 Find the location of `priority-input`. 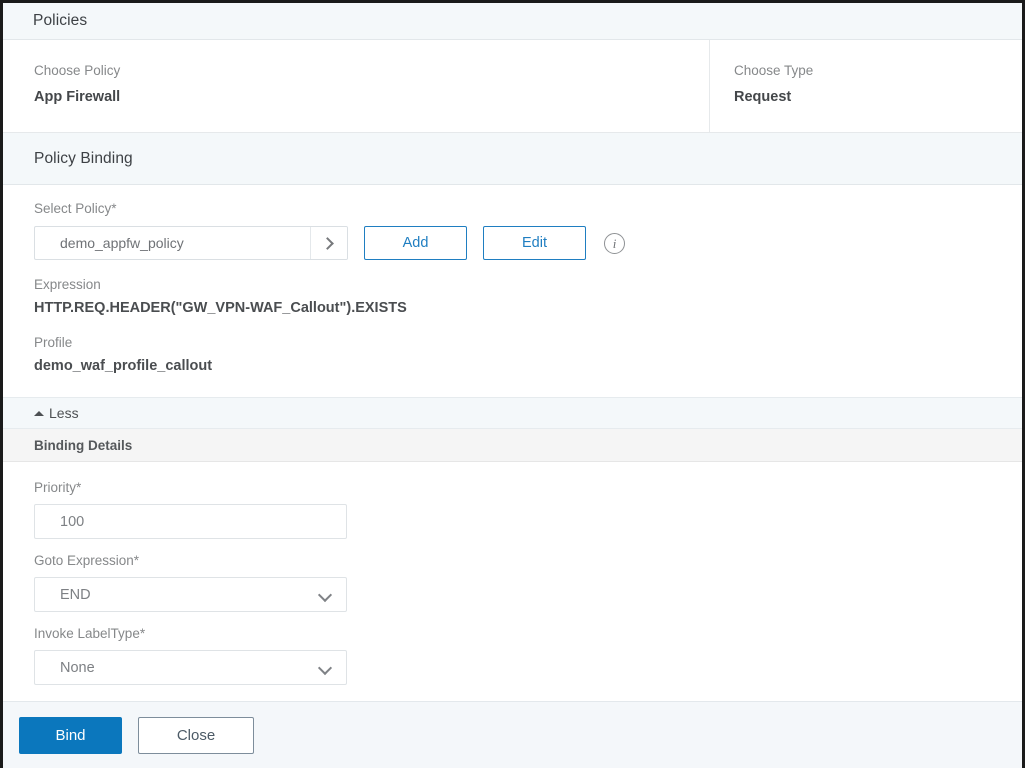

priority-input is located at coordinates (190, 521).